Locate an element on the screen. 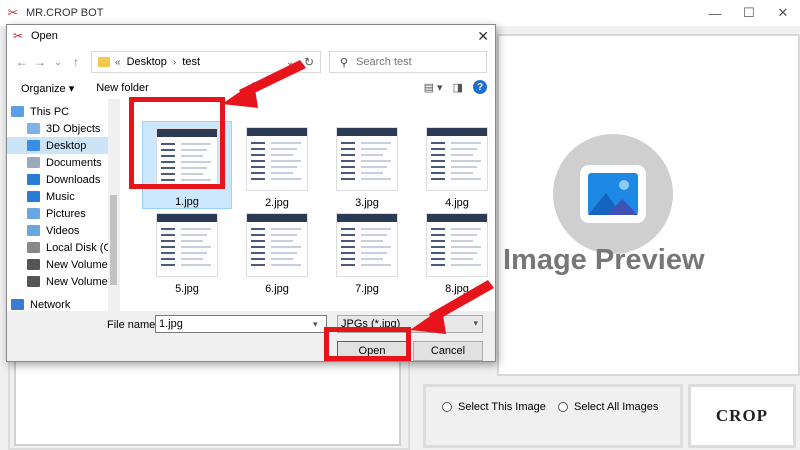  search-input: ⚲ Search test is located at coordinates (408, 62).